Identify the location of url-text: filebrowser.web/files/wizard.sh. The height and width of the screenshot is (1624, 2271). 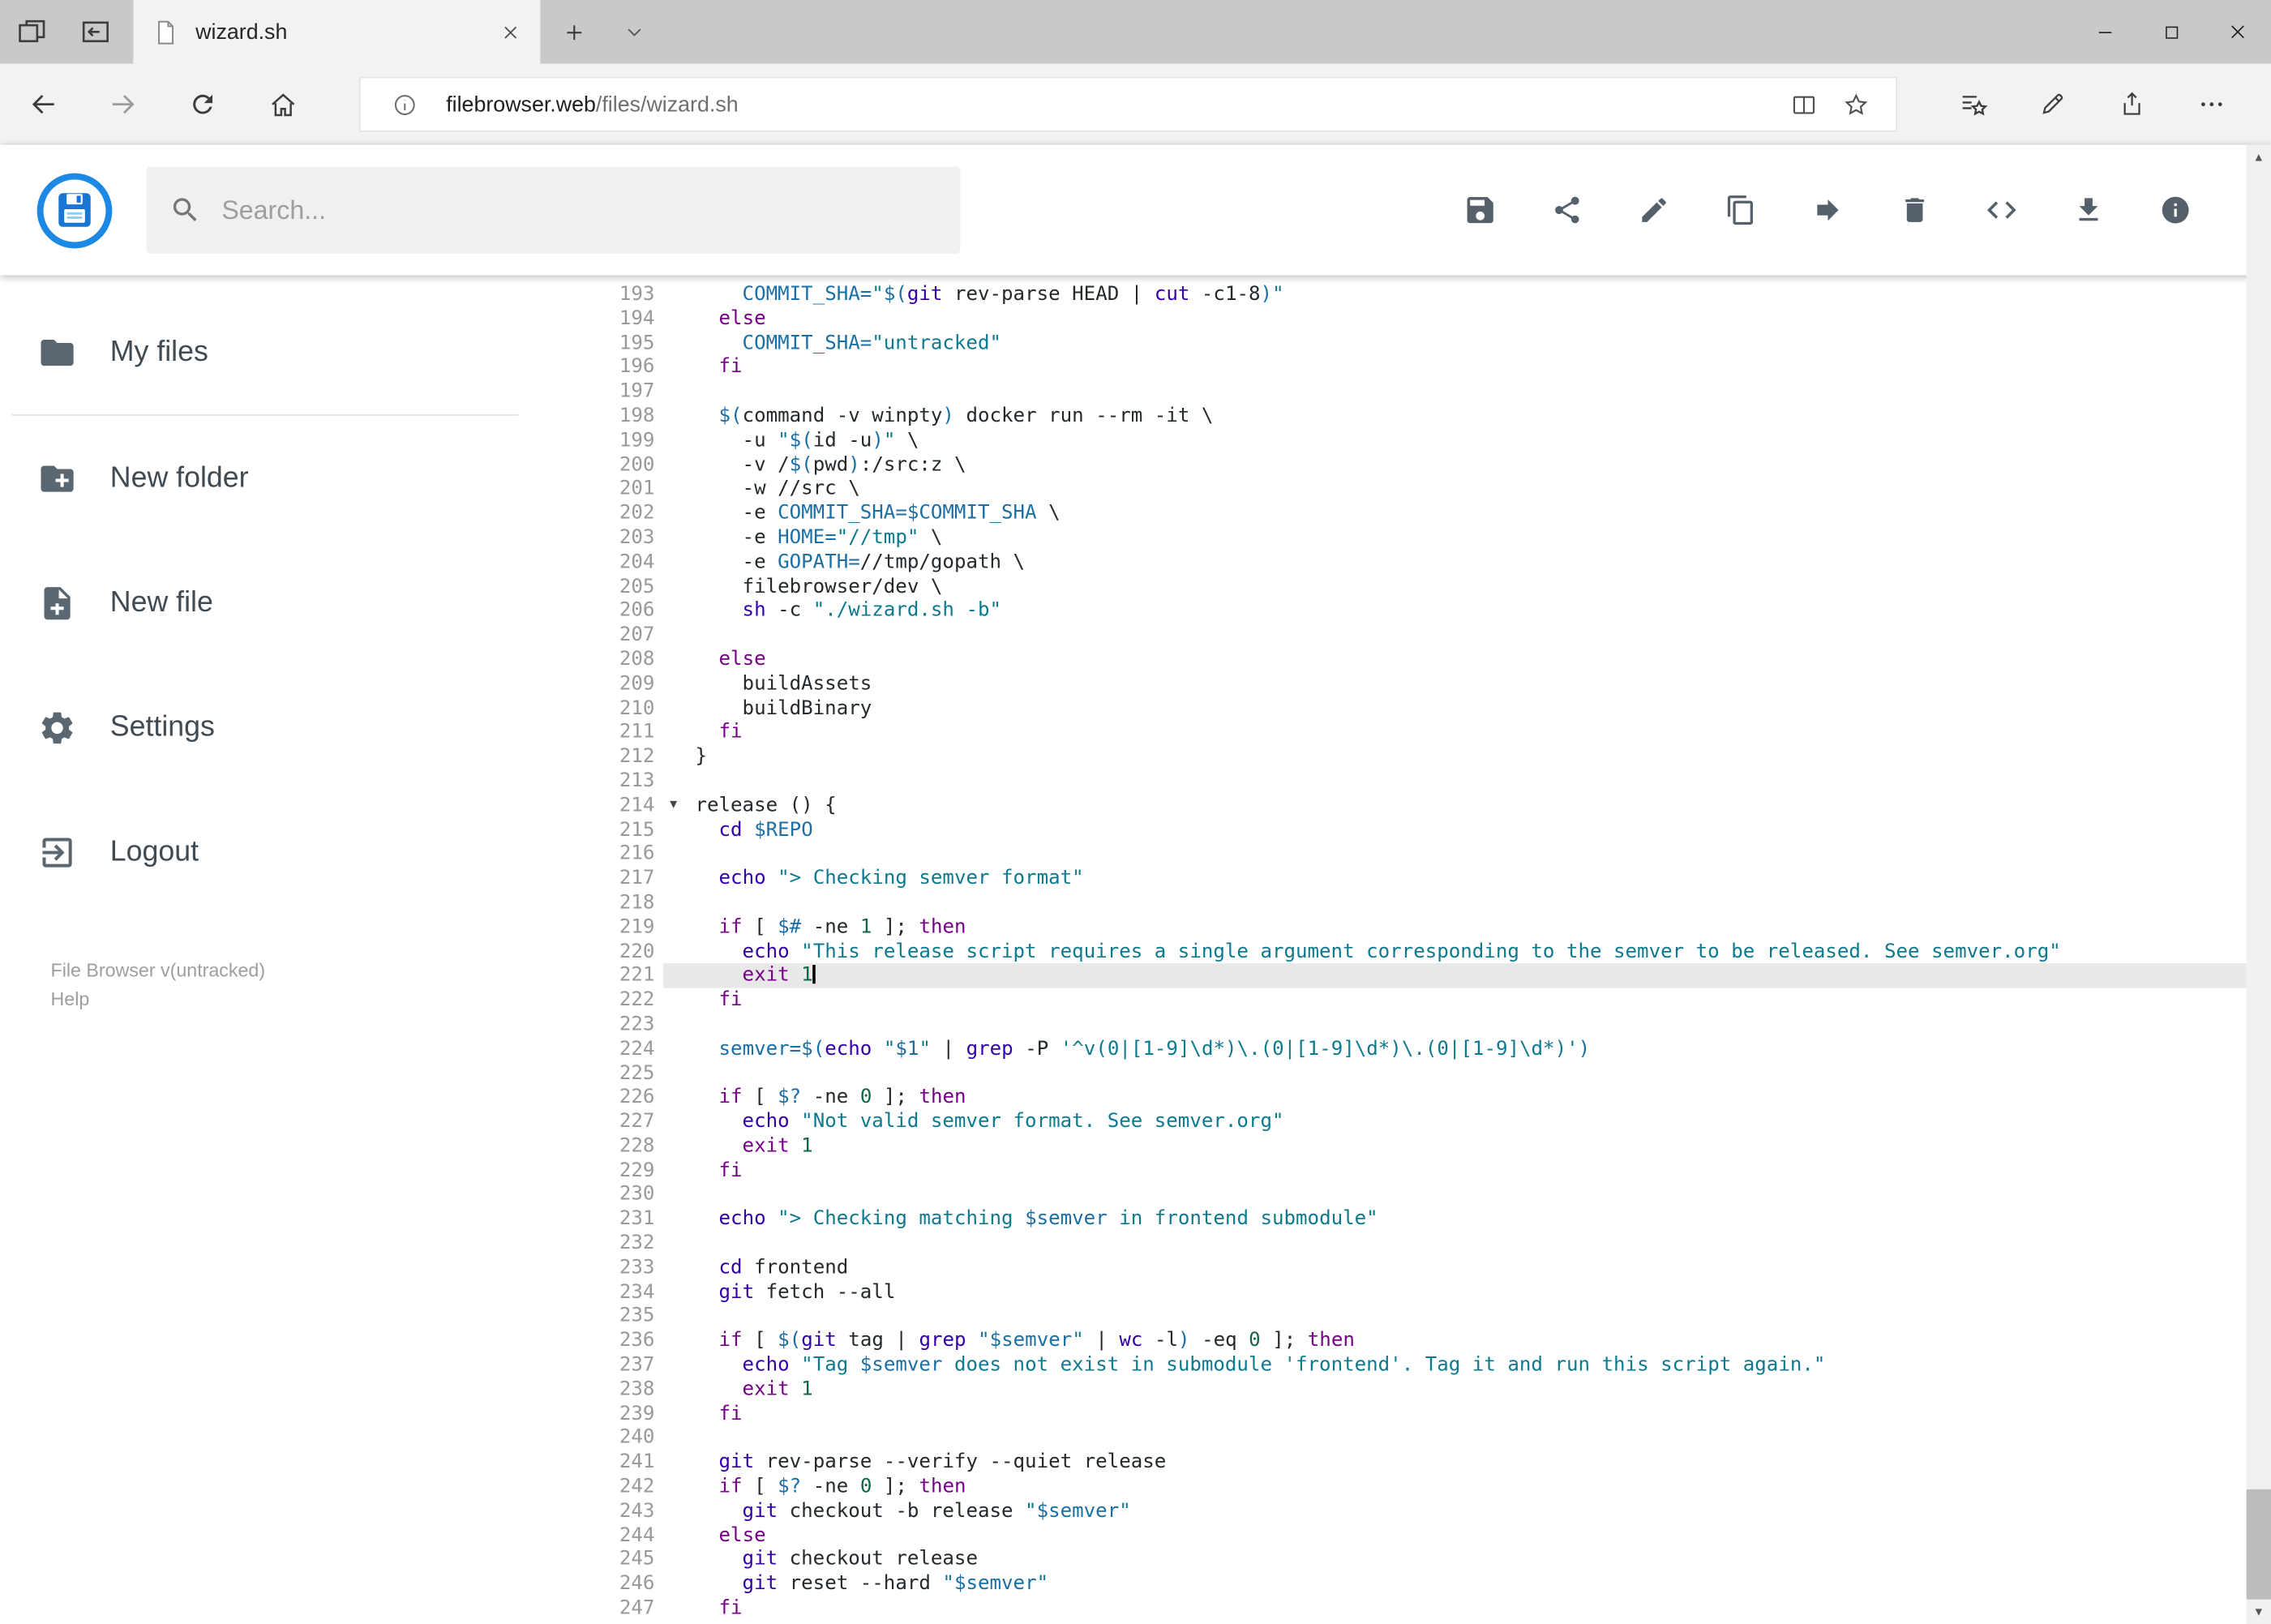
(592, 104).